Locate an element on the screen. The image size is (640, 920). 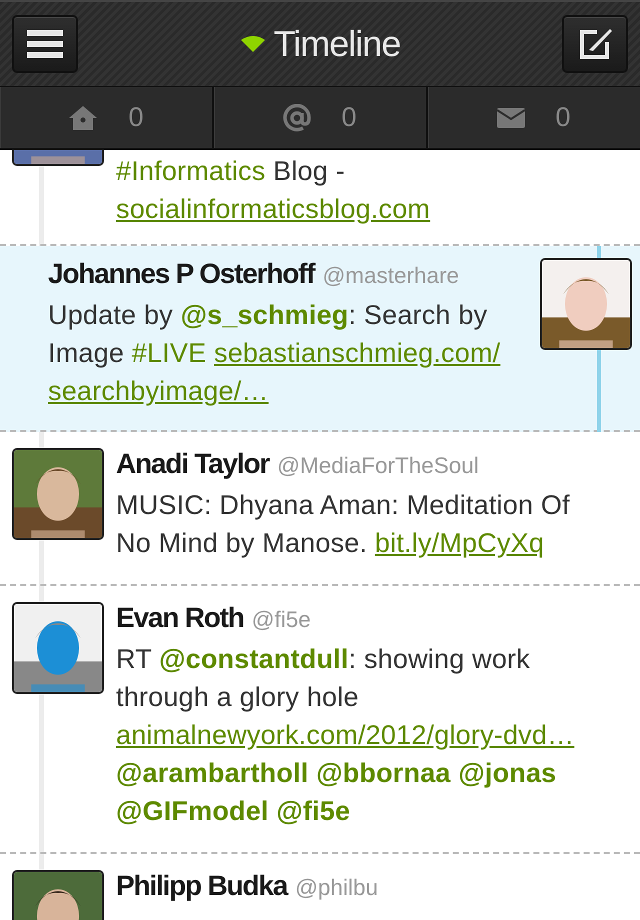
user-handle: @fi5e is located at coordinates (281, 620).